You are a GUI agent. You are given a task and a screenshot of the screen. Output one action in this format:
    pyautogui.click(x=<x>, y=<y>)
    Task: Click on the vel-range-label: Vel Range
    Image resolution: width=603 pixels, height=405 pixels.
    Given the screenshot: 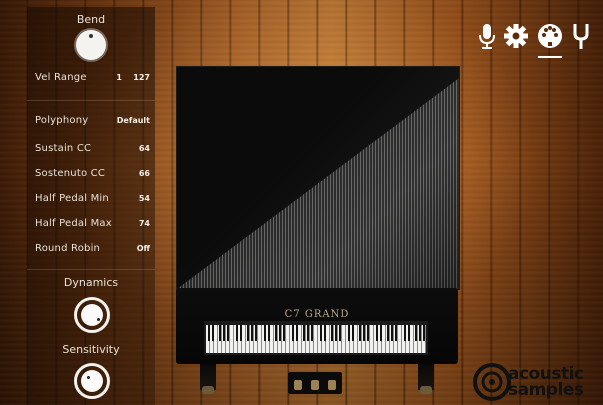 What is the action you would take?
    pyautogui.click(x=61, y=77)
    